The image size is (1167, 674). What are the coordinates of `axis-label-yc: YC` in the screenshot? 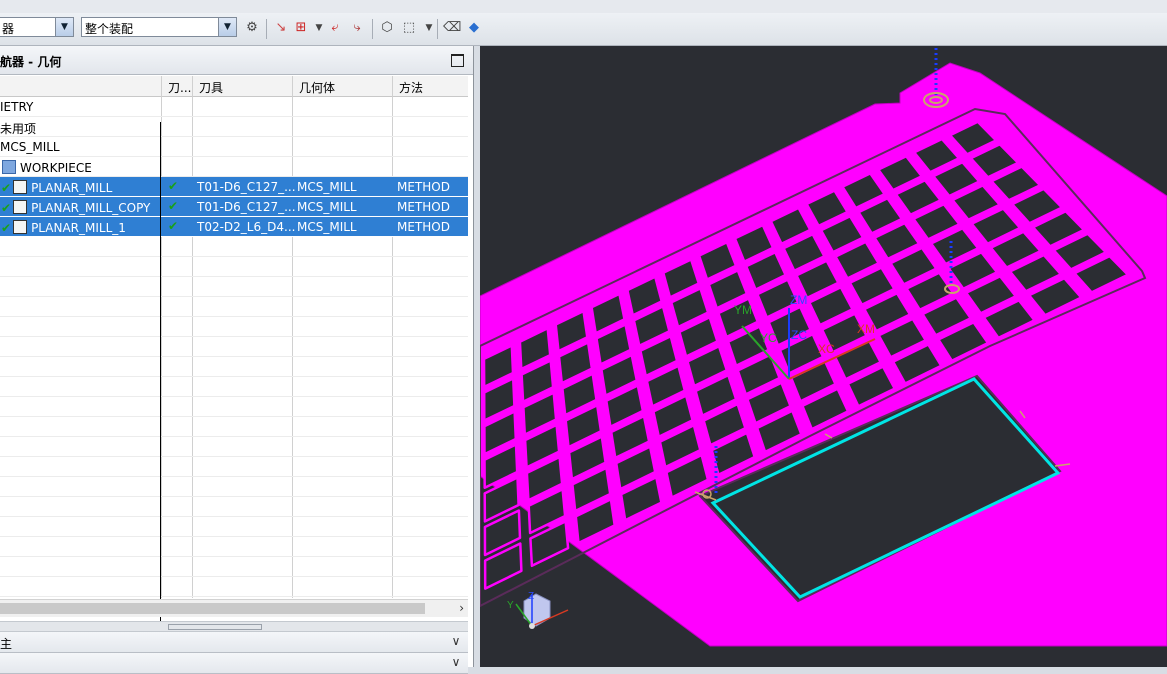 It's located at (768, 338).